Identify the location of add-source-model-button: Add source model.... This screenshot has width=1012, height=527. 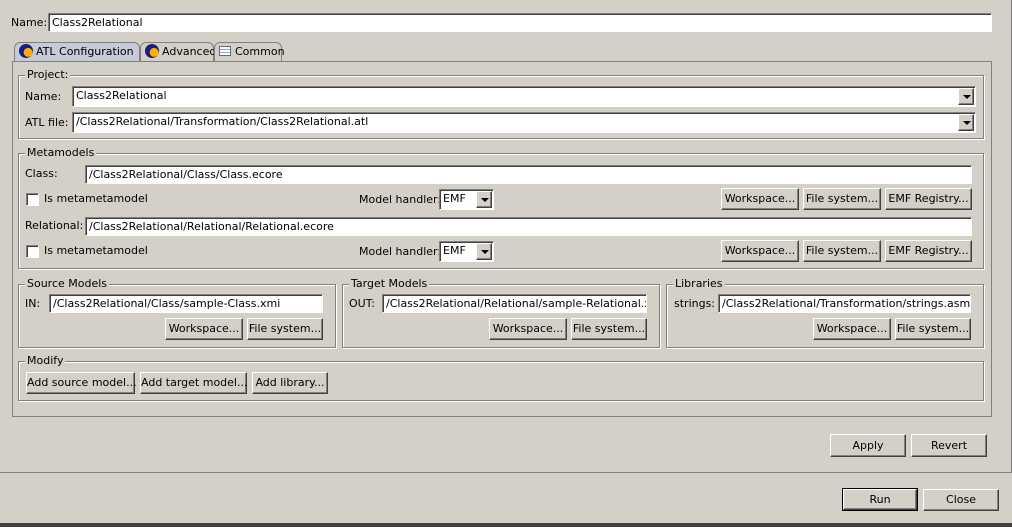
(81, 383).